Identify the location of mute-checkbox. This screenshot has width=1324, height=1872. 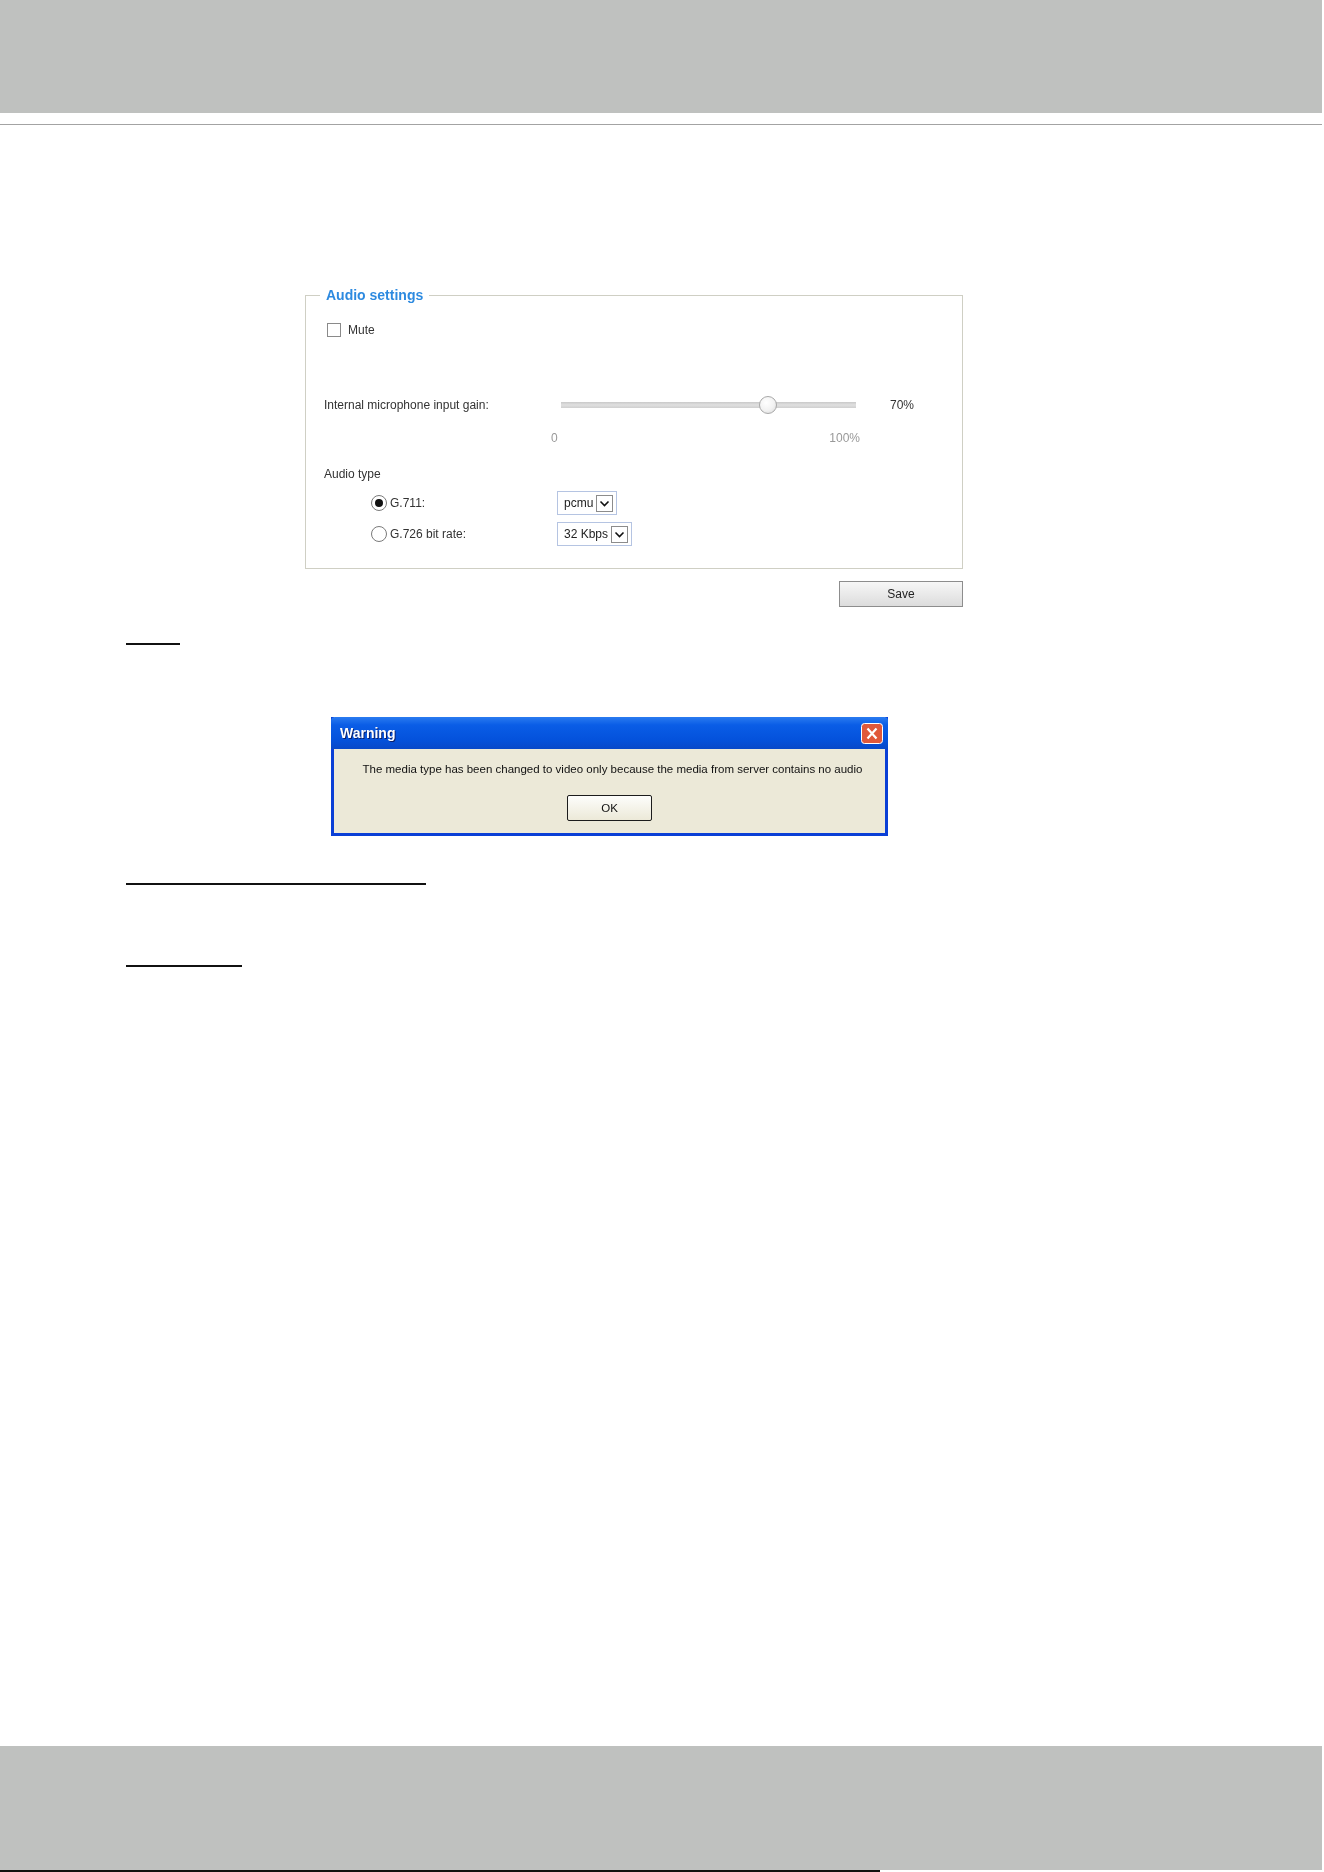
(334, 330).